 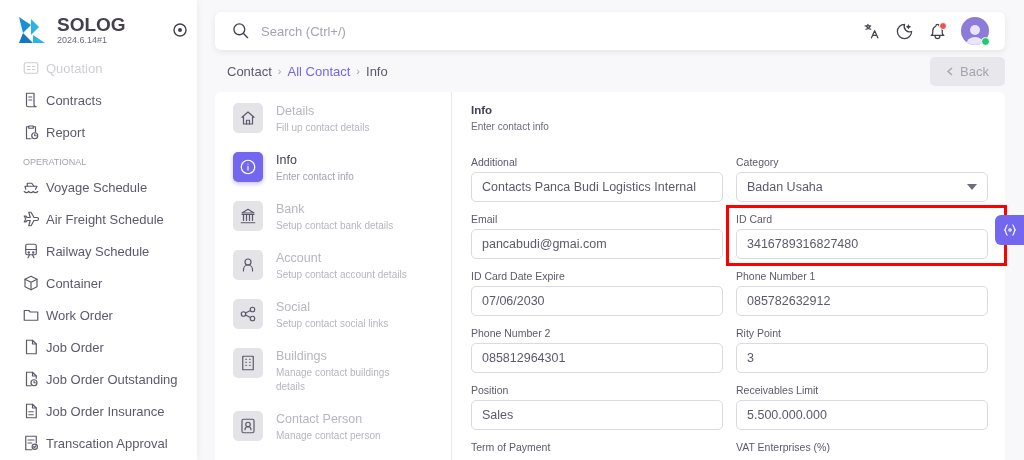 What do you see at coordinates (249, 71) in the screenshot?
I see `breadcrumb-item: Contact` at bounding box center [249, 71].